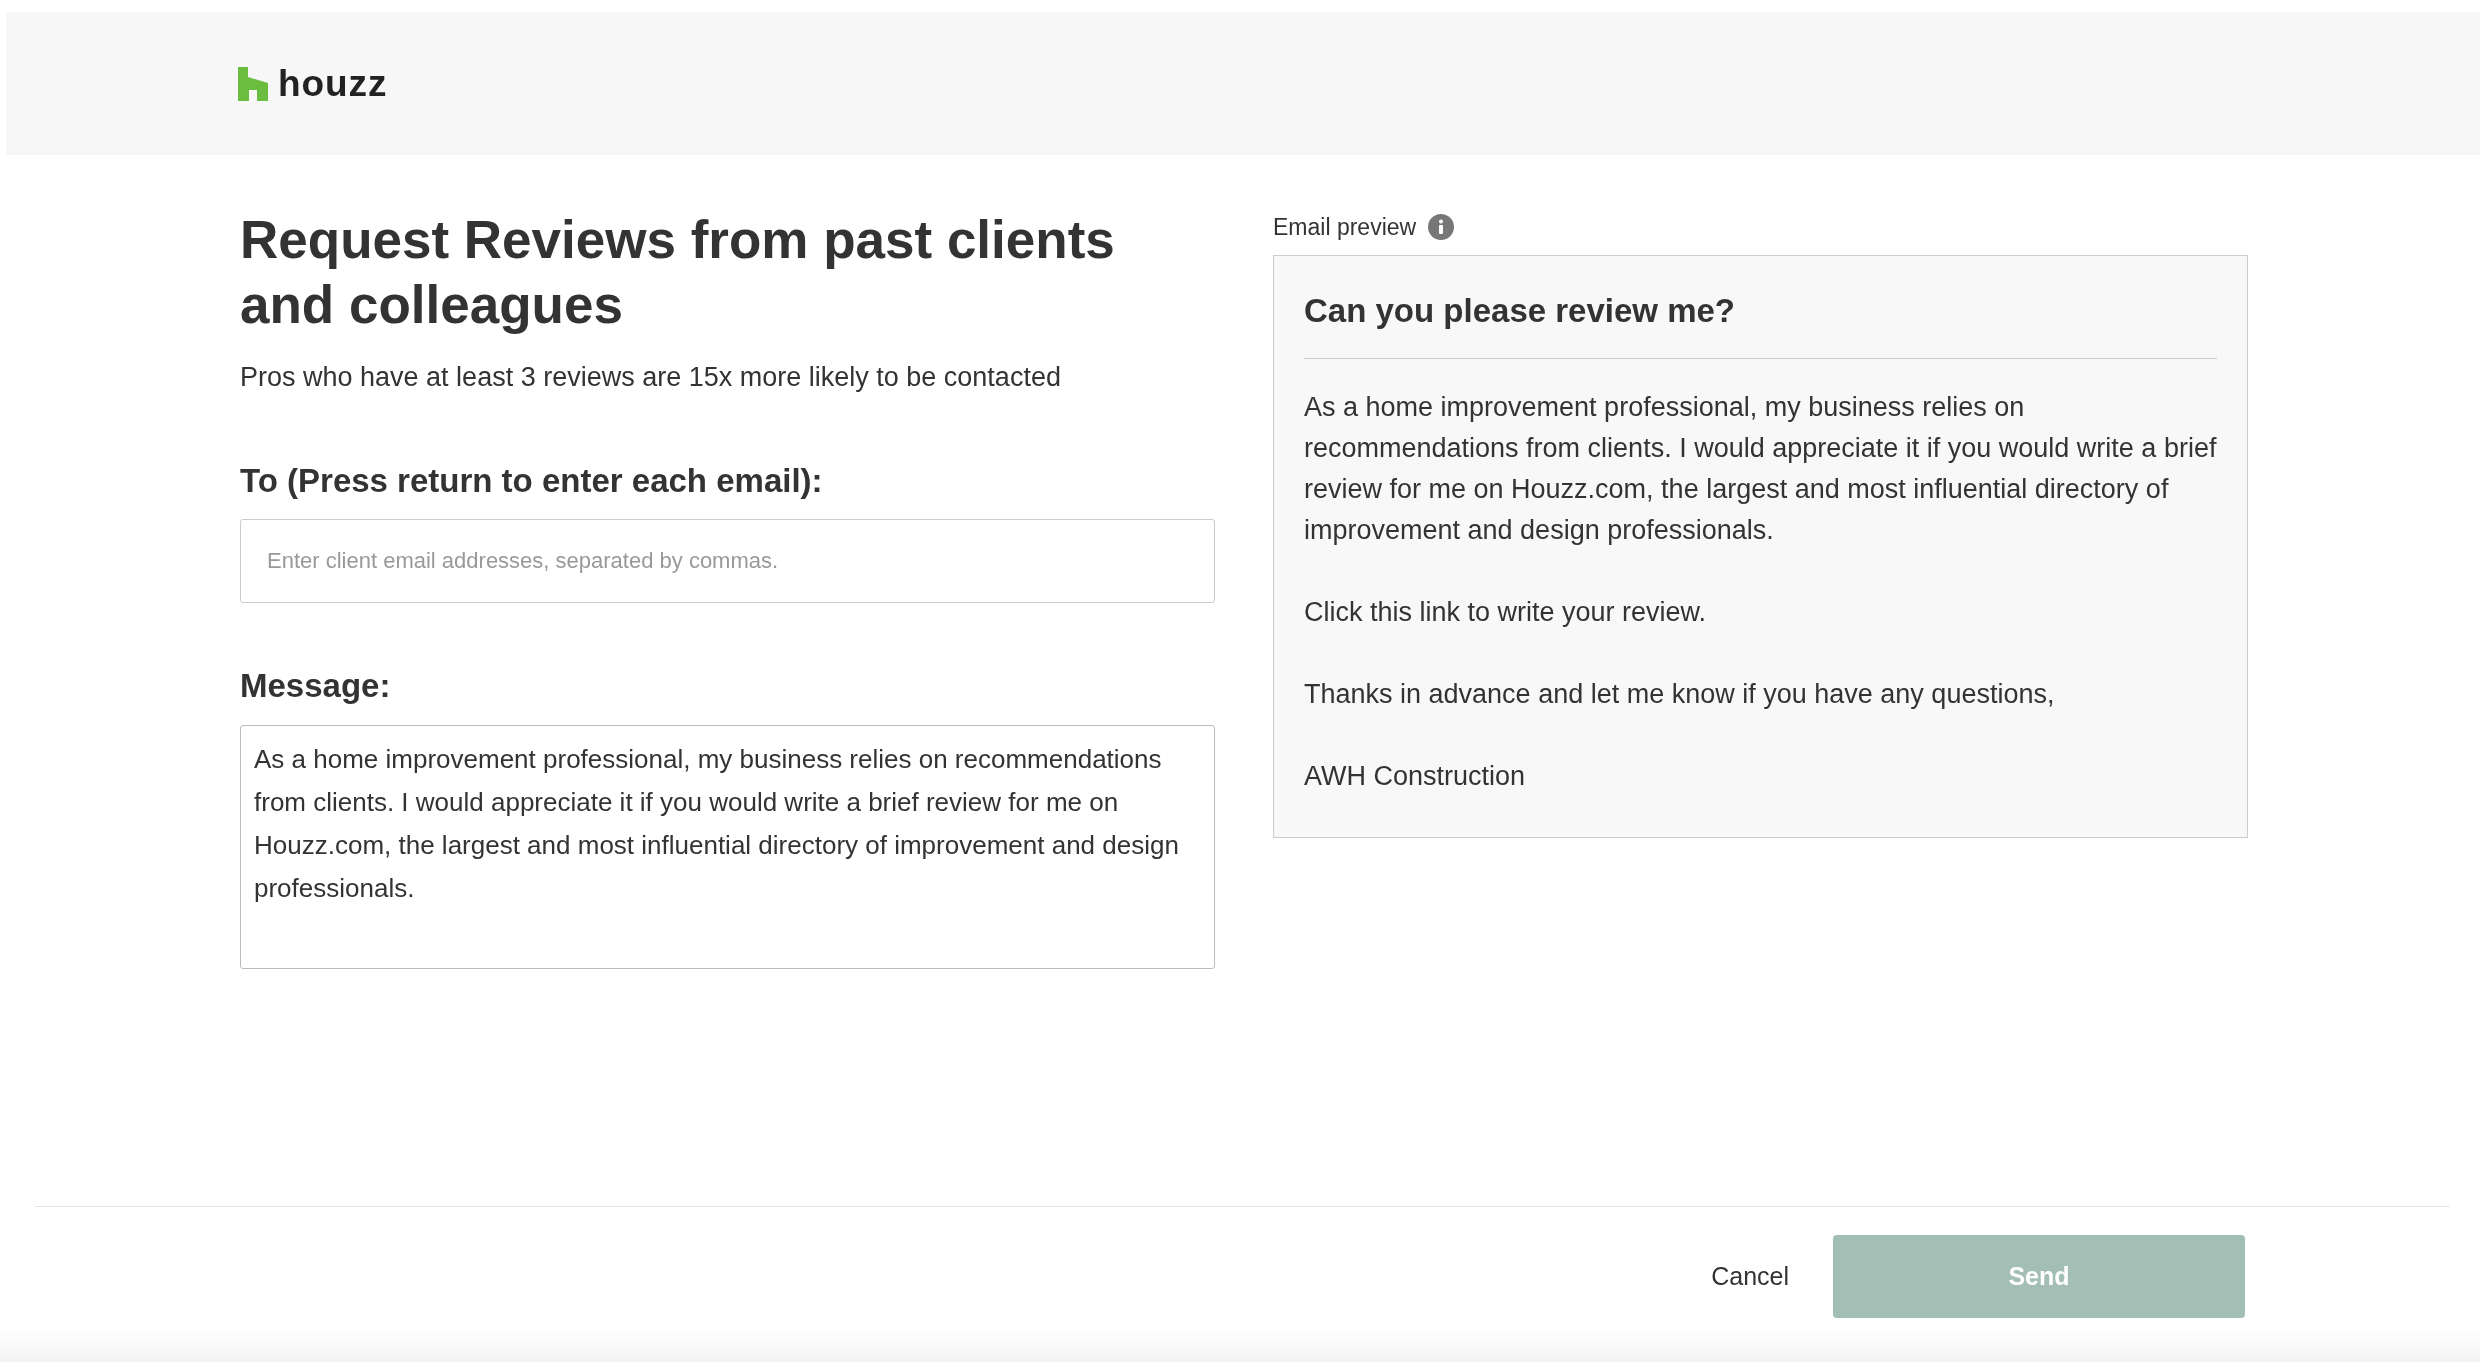 The height and width of the screenshot is (1362, 2480). I want to click on cancel-button: Cancel, so click(1750, 1276).